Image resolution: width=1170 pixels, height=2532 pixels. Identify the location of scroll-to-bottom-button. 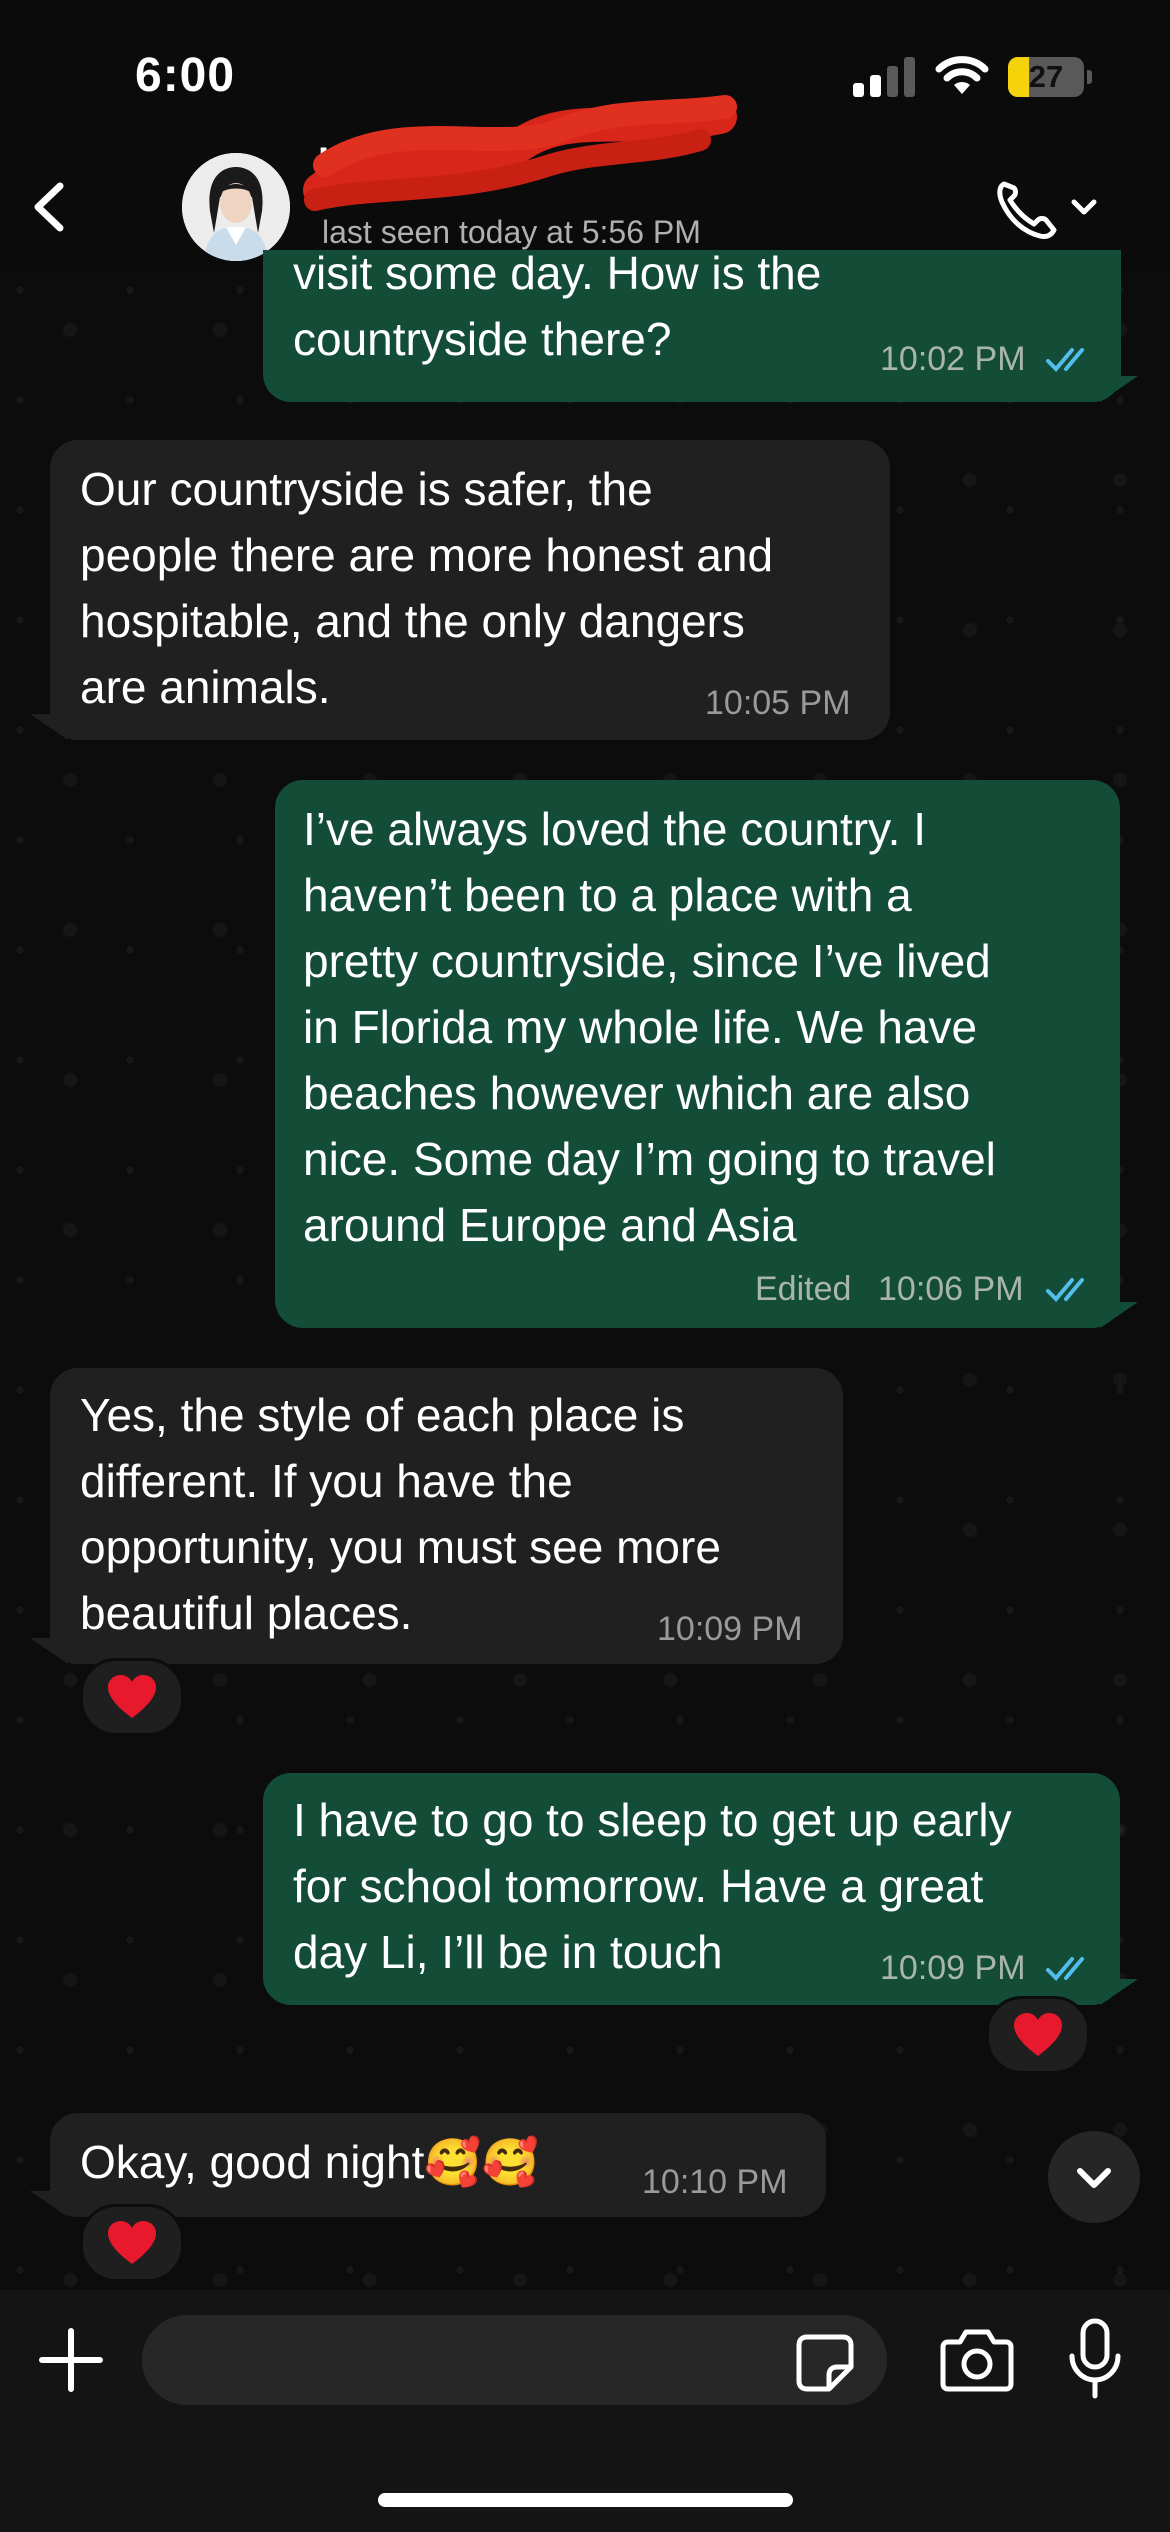
(1094, 2177).